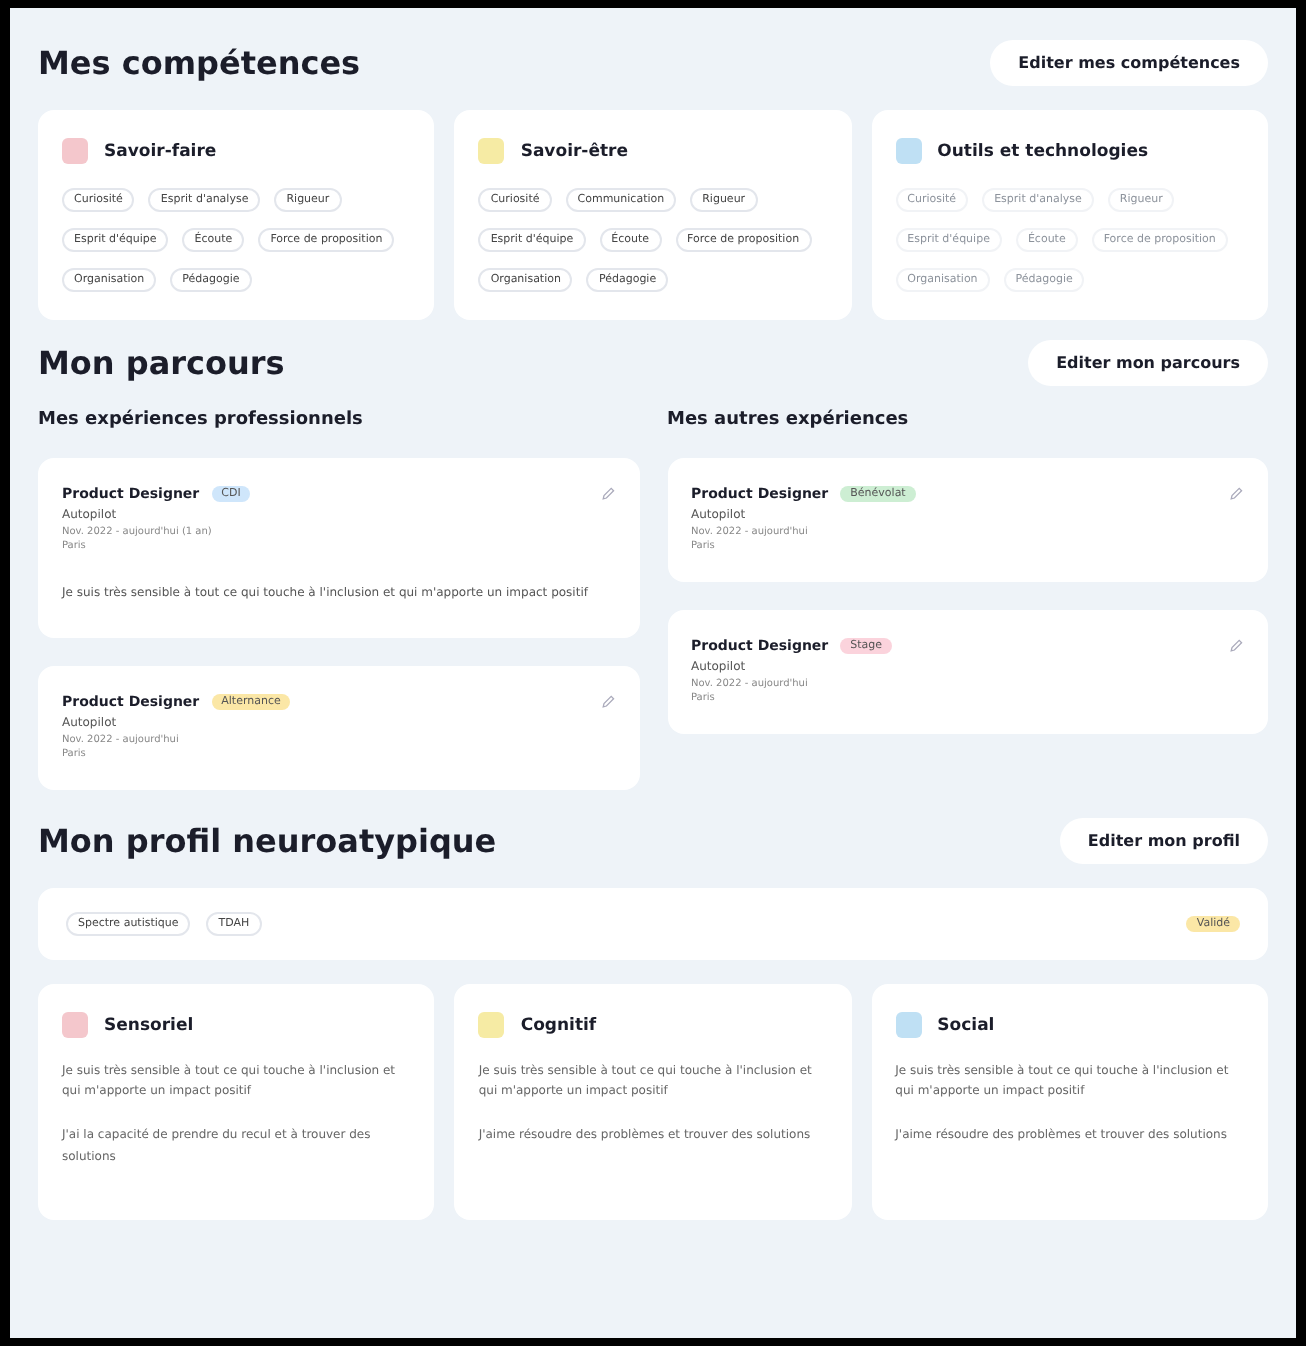 Image resolution: width=1306 pixels, height=1362 pixels. I want to click on card-title: Sensoriel, so click(149, 1025).